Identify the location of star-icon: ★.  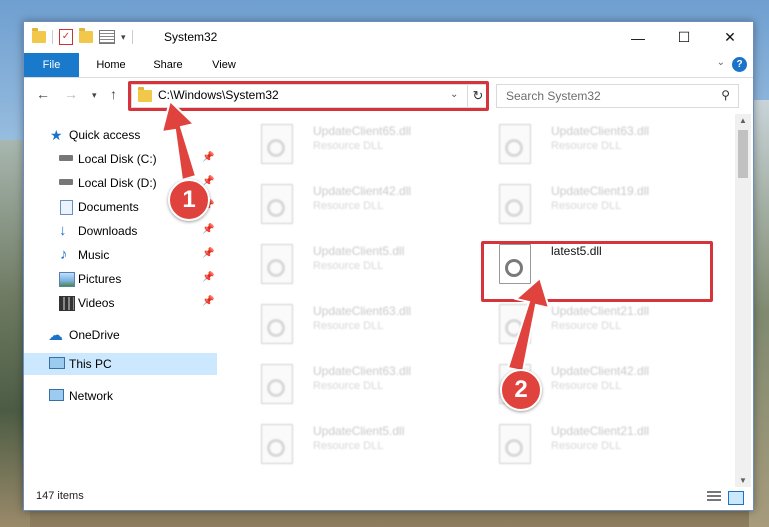
(56, 135).